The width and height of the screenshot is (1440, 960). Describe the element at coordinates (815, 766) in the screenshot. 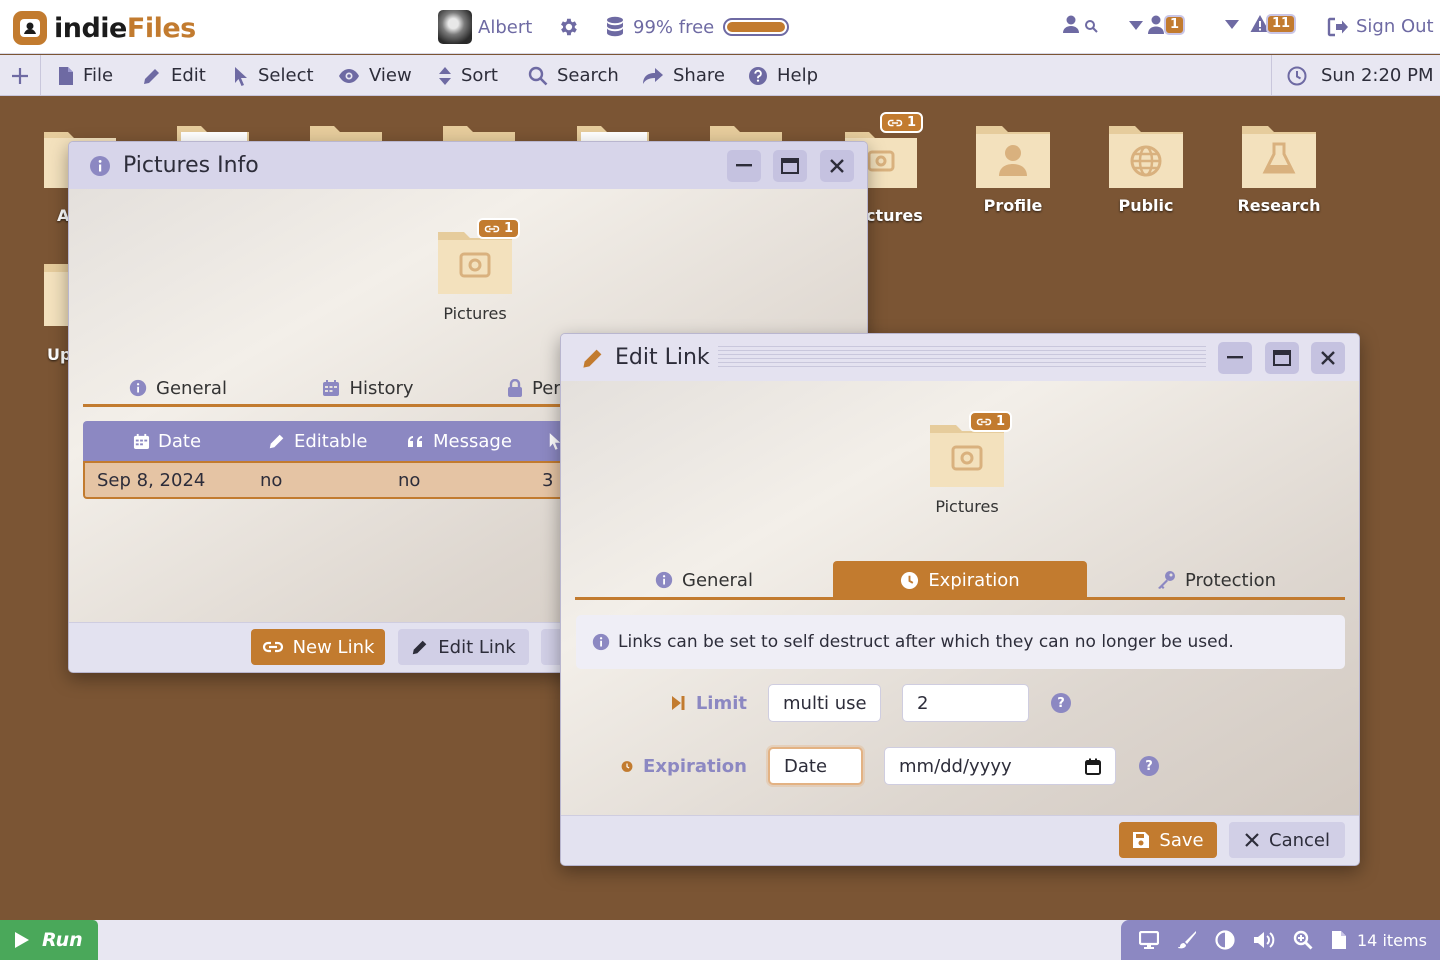

I see `expiration-mode-select: Date` at that location.